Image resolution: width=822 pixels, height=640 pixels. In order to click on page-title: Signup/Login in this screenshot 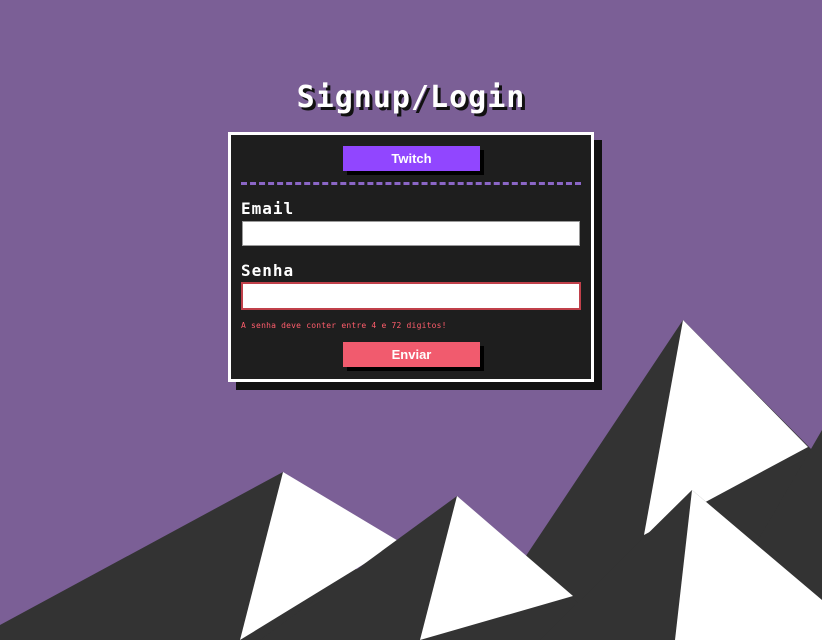, I will do `click(411, 97)`.